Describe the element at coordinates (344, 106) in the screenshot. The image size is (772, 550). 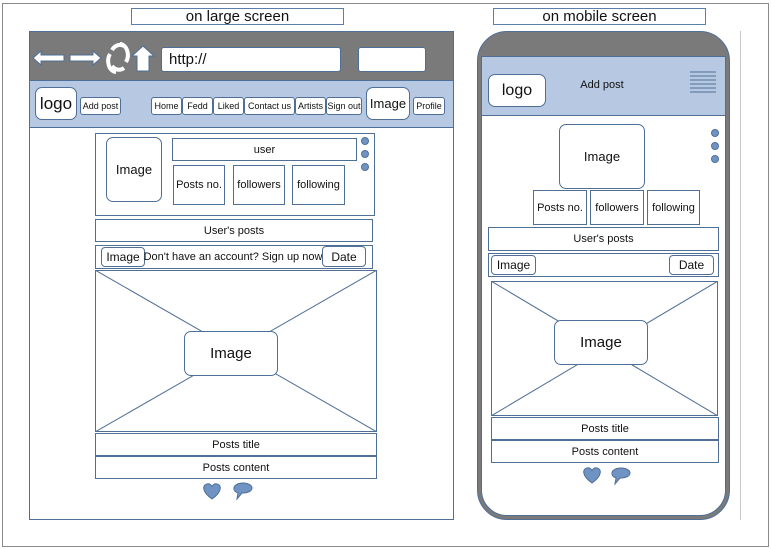
I see `nav-sign-out: Sign out` at that location.